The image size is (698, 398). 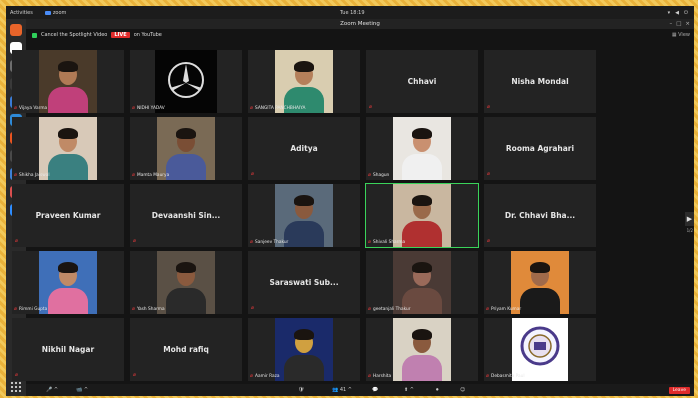 What do you see at coordinates (21, 13) in the screenshot?
I see `activities-button: Activities` at bounding box center [21, 13].